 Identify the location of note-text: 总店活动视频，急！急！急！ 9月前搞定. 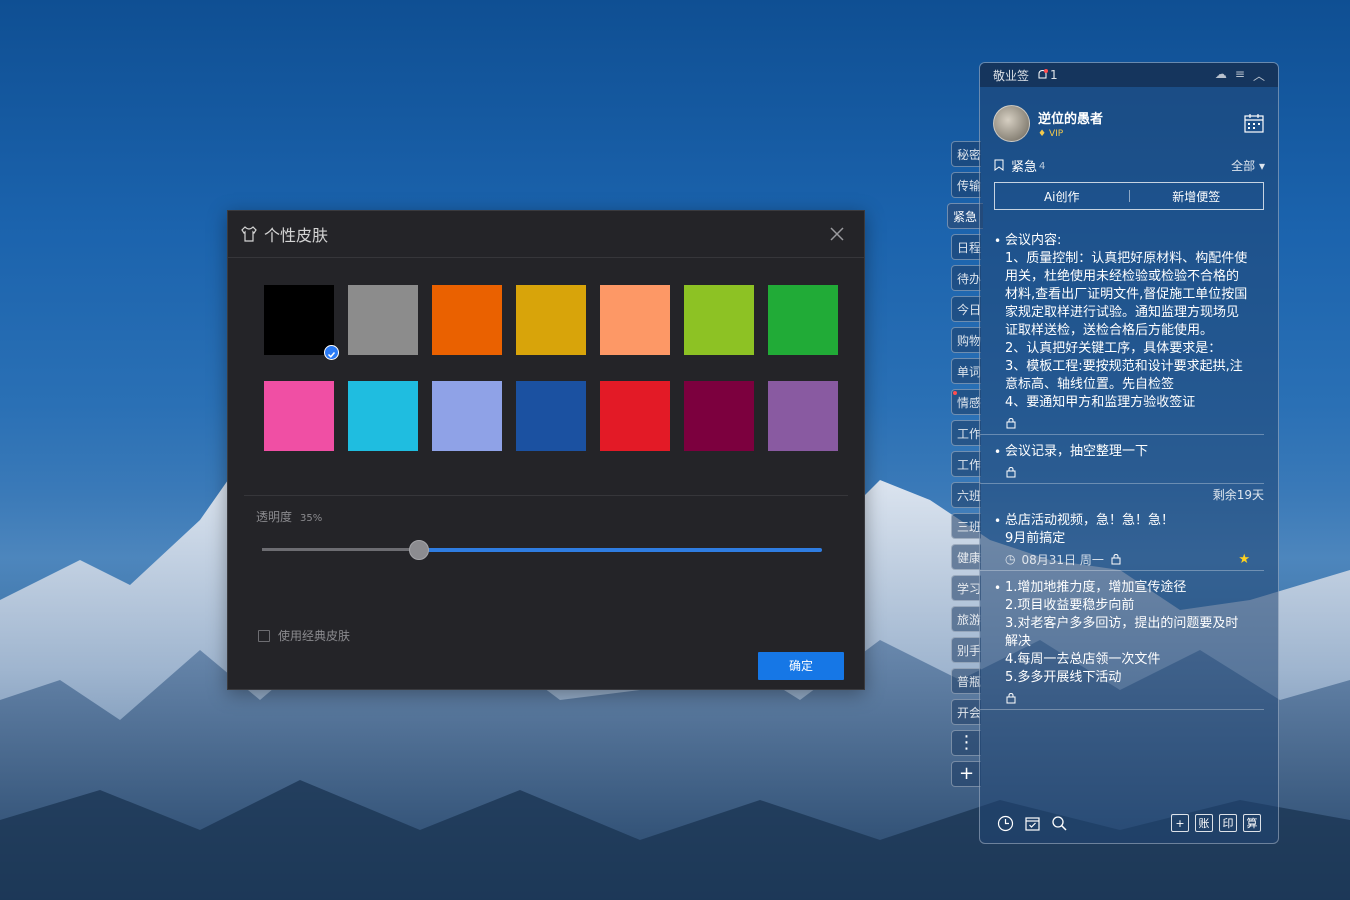
(1090, 529).